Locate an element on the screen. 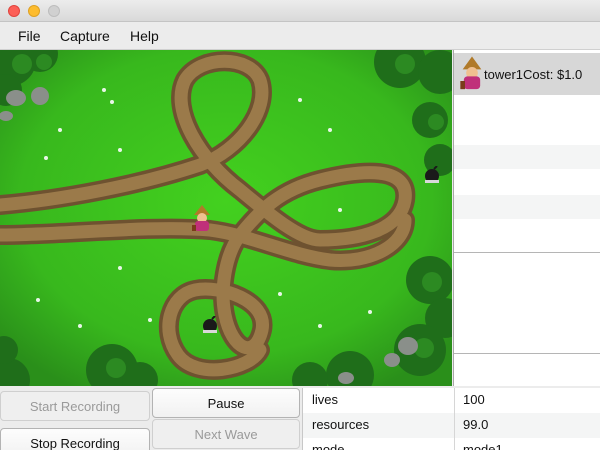 The width and height of the screenshot is (600, 450). stats-table: lives 100 resources 99.0 mode mode1 is located at coordinates (451, 419).